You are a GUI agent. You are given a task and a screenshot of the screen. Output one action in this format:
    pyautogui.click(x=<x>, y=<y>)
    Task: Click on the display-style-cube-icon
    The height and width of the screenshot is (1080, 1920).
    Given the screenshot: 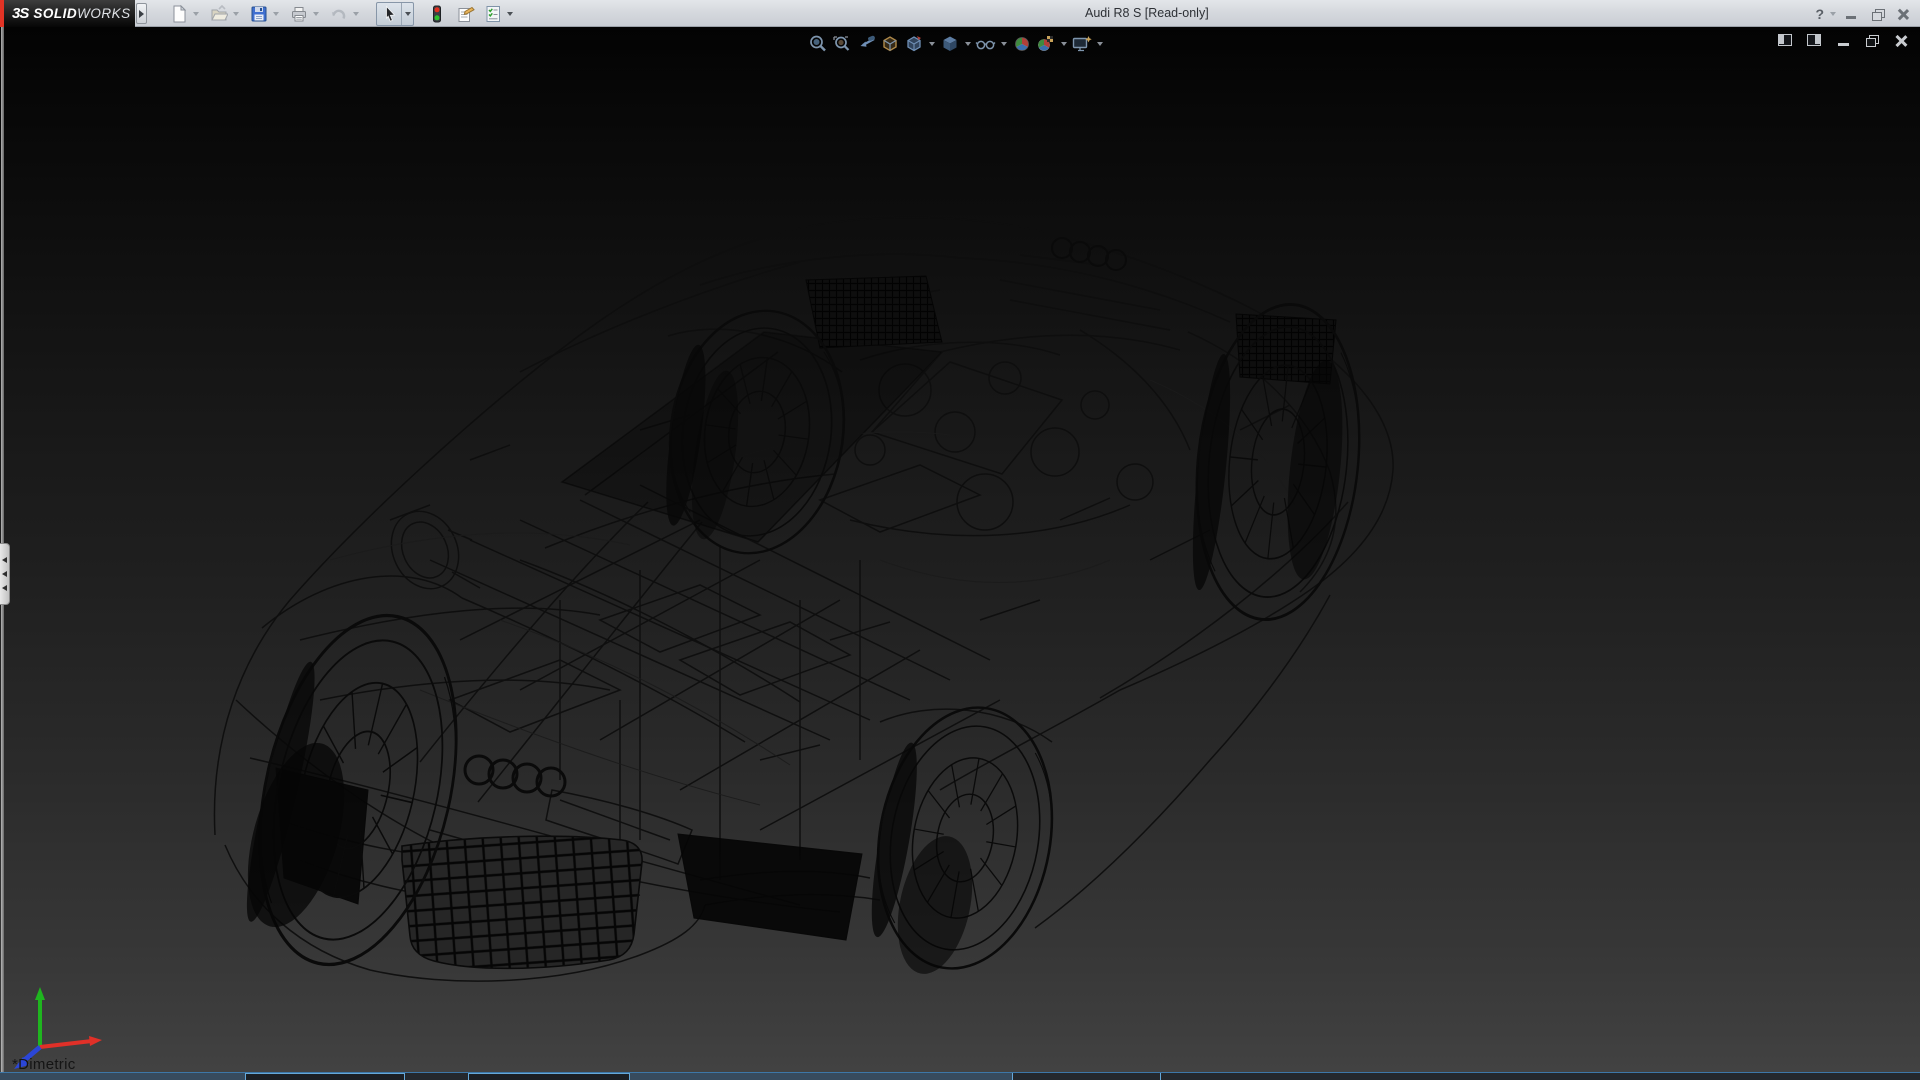 What is the action you would take?
    pyautogui.click(x=950, y=43)
    